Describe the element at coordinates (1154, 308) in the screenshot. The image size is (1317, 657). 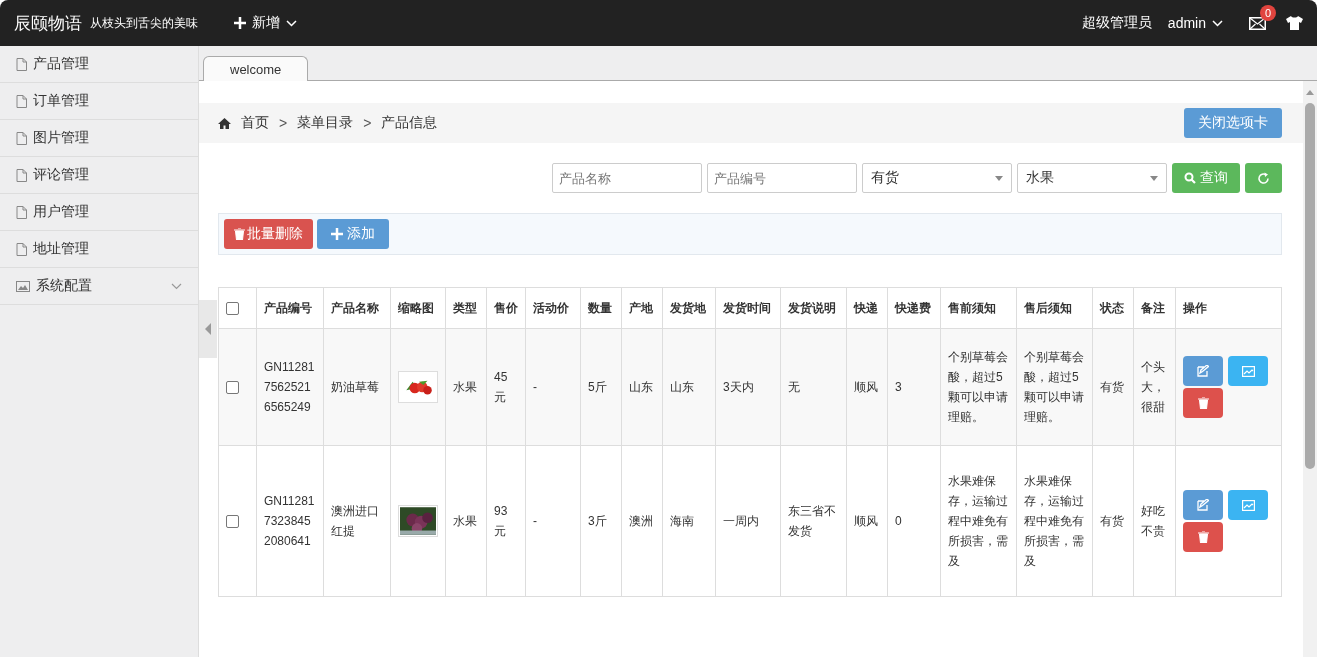
I see `column-header: 备注` at that location.